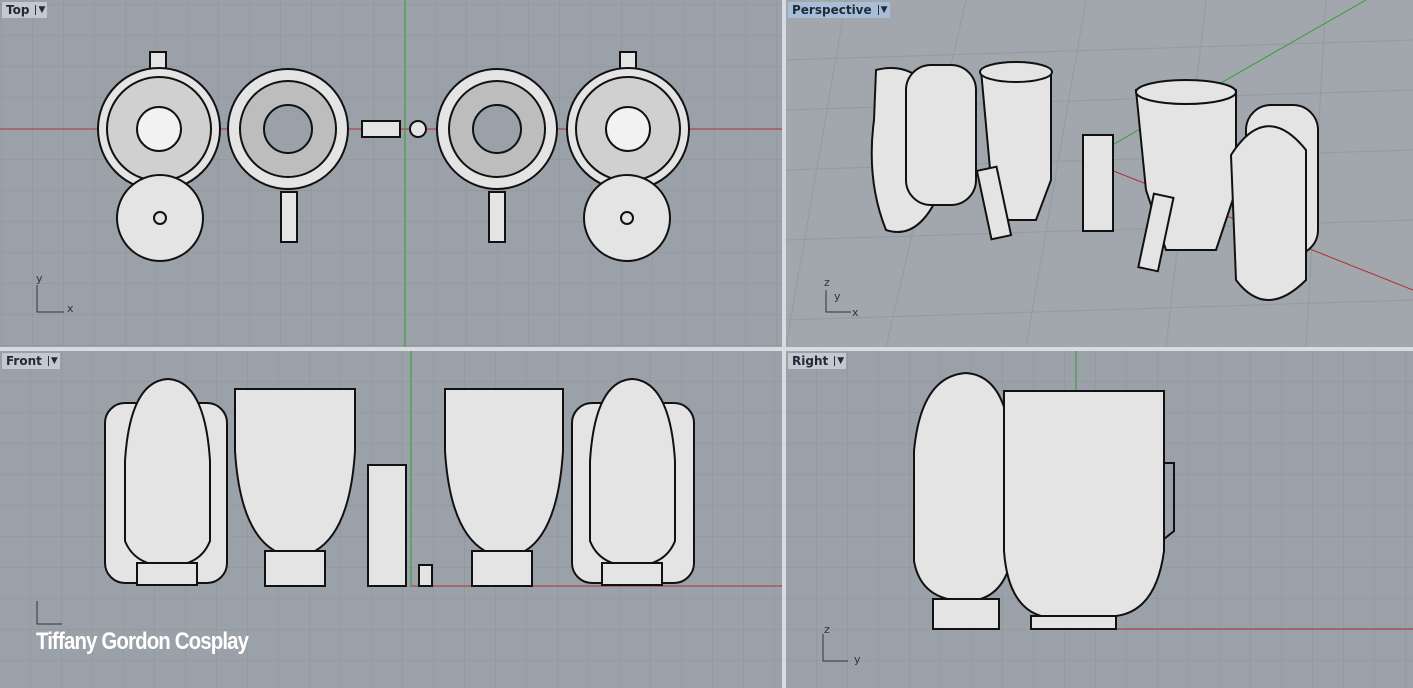 Image resolution: width=1413 pixels, height=688 pixels. I want to click on right-objects, so click(1044, 500).